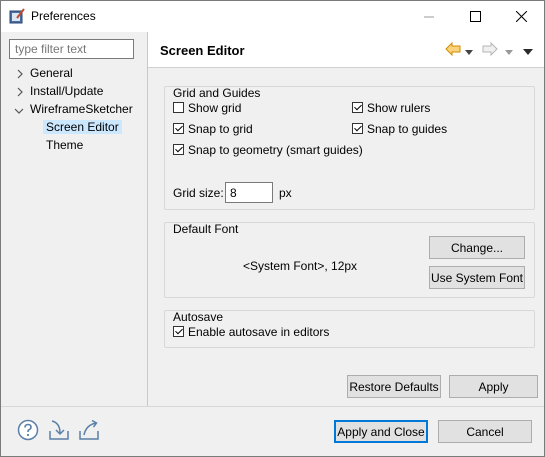 The height and width of the screenshot is (457, 545). Describe the element at coordinates (493, 386) in the screenshot. I see `apply-button: Apply` at that location.